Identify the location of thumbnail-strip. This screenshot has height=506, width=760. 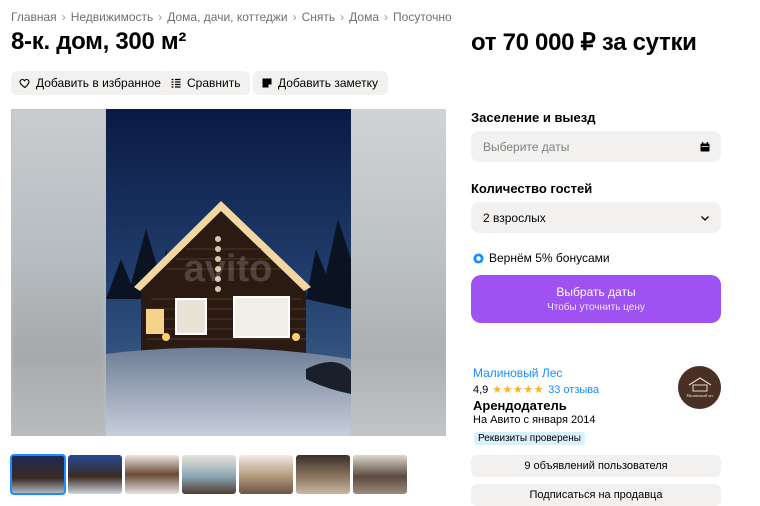
(208, 474).